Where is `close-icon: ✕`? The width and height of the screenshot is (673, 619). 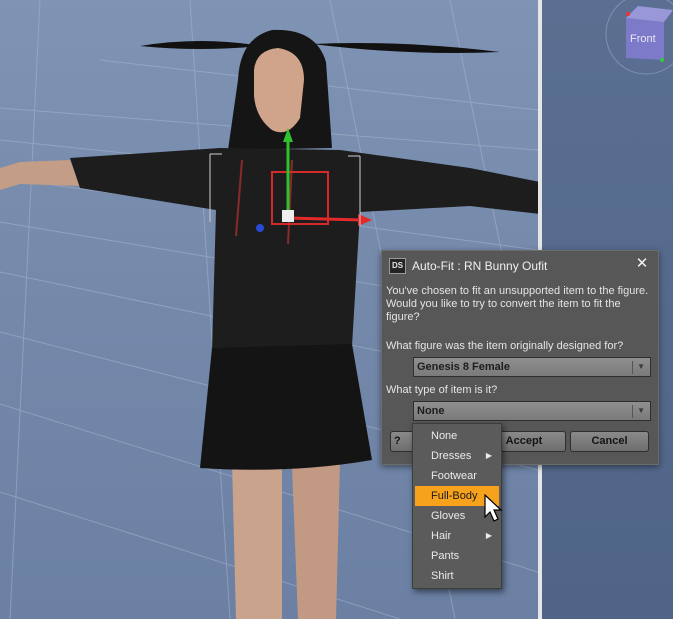 close-icon: ✕ is located at coordinates (642, 263).